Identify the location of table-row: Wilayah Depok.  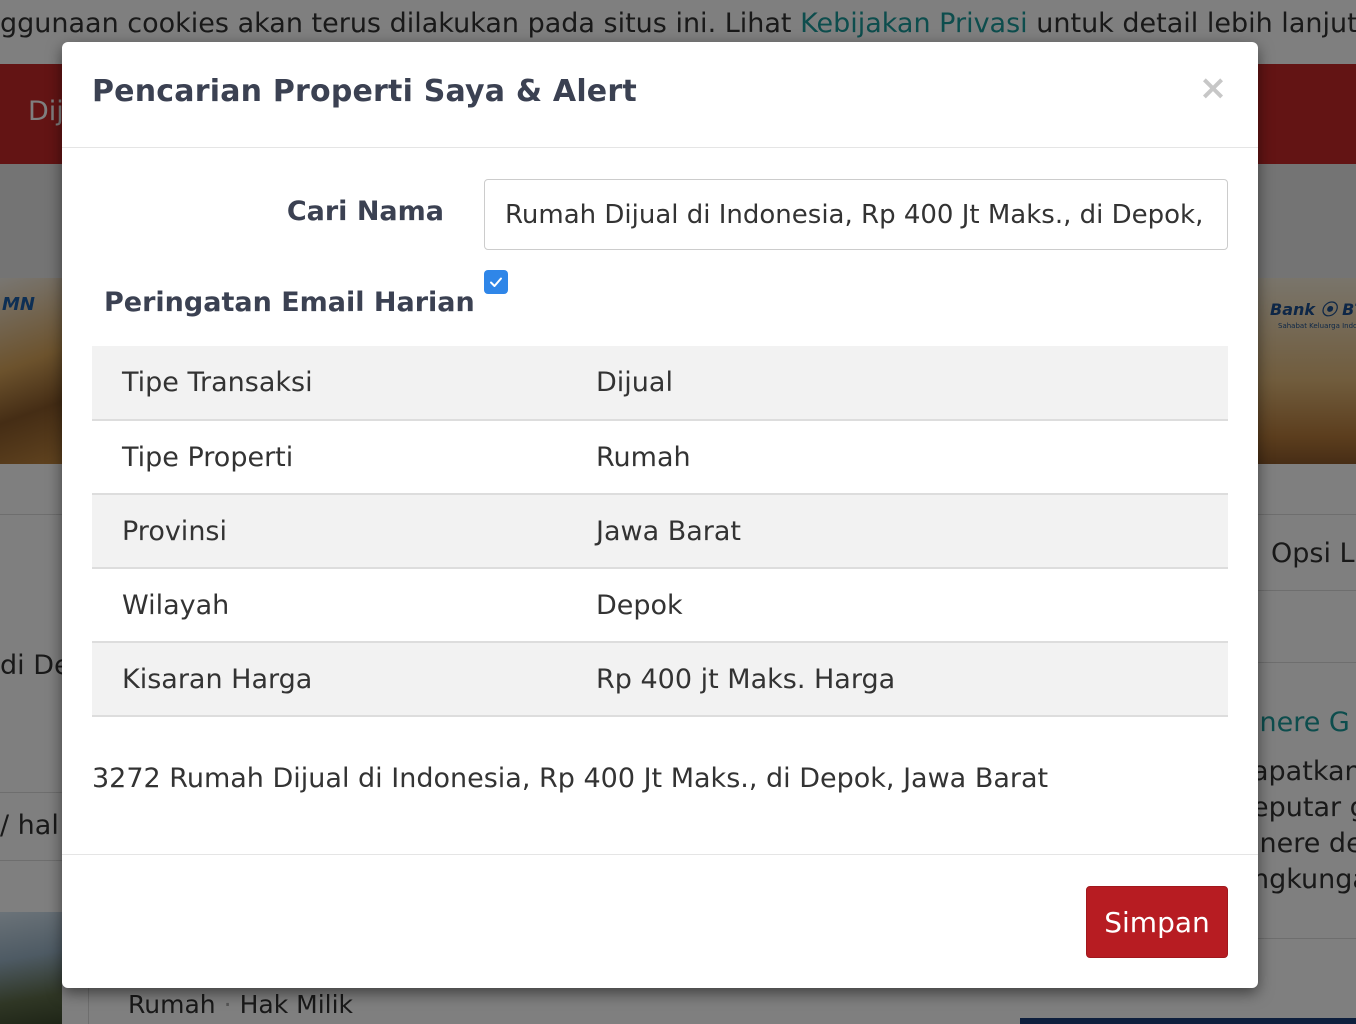
(660, 605).